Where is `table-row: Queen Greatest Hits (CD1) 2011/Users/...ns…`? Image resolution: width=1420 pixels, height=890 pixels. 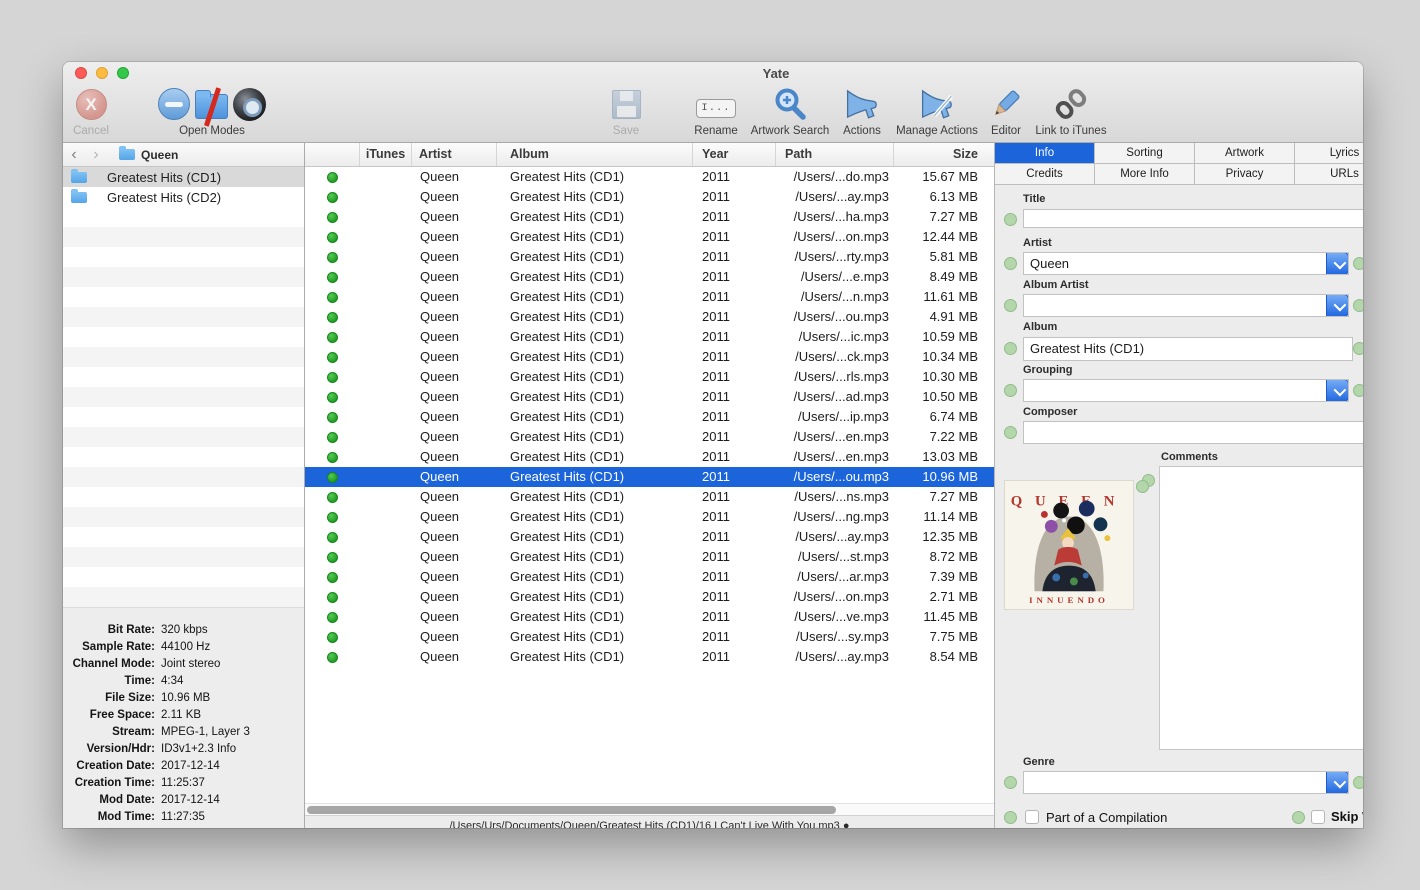 table-row: Queen Greatest Hits (CD1) 2011/Users/...ns… is located at coordinates (649, 497).